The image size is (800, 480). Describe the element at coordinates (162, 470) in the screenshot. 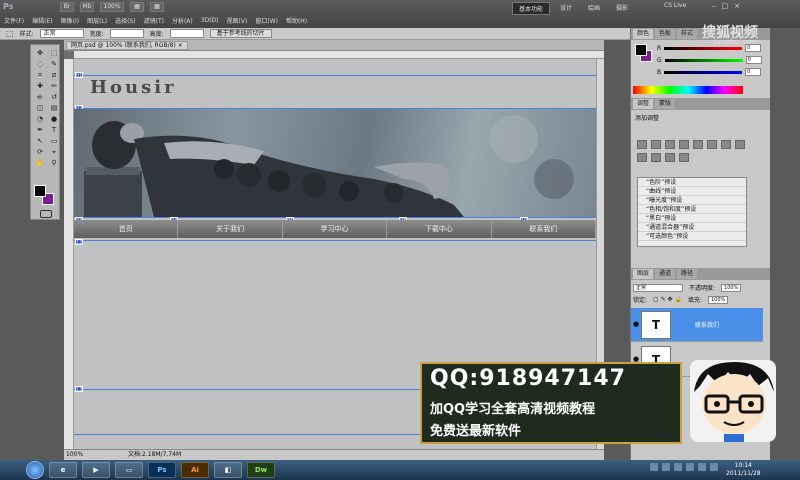

I see `taskbar-photoshop: Ps` at that location.